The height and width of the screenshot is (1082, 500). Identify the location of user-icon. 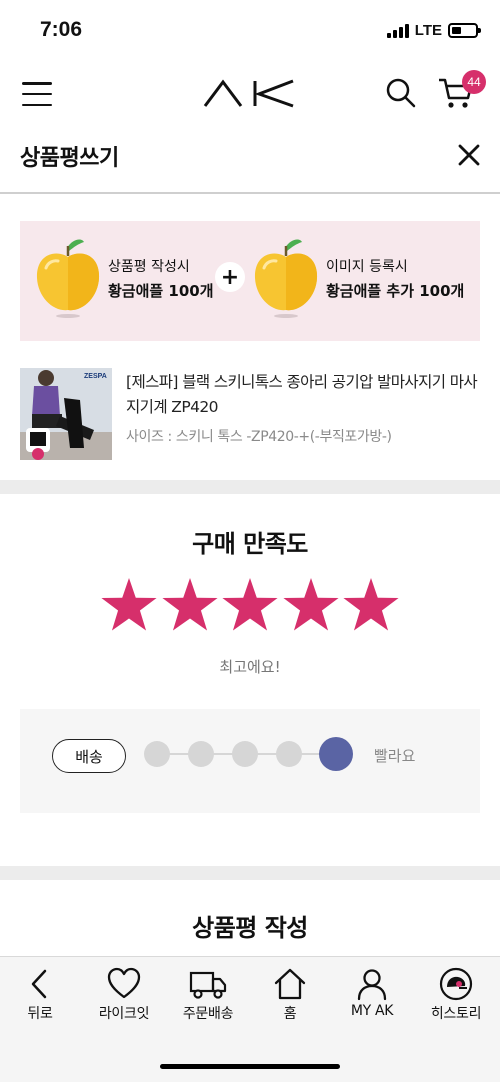
(372, 985).